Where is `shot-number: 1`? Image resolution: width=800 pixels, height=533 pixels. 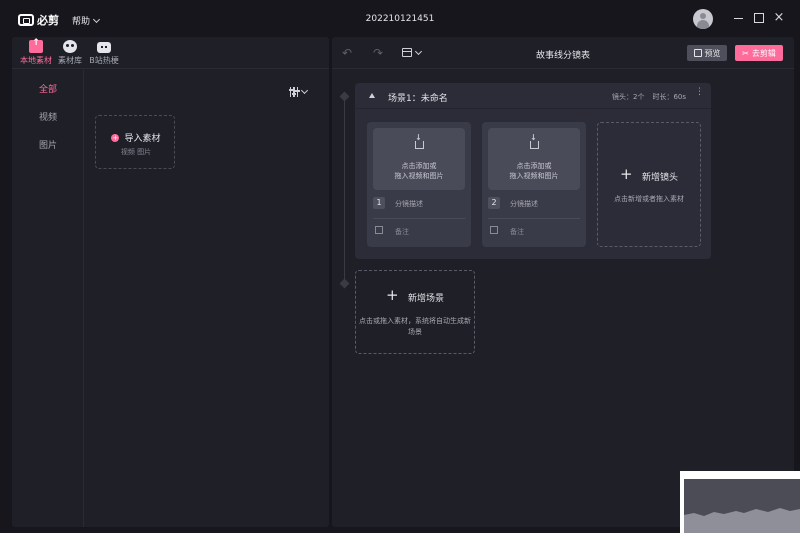 shot-number: 1 is located at coordinates (379, 203).